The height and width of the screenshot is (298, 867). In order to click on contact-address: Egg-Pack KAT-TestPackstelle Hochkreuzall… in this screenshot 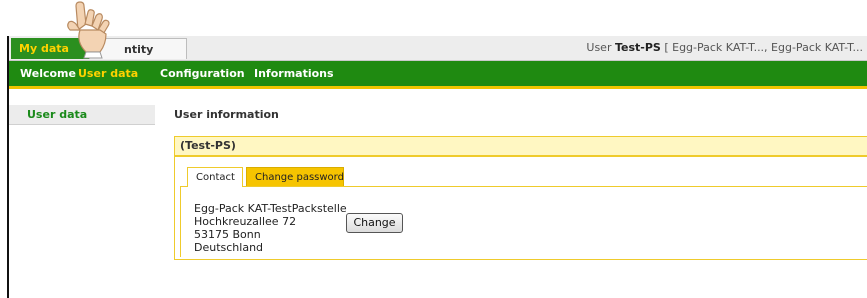, I will do `click(270, 228)`.